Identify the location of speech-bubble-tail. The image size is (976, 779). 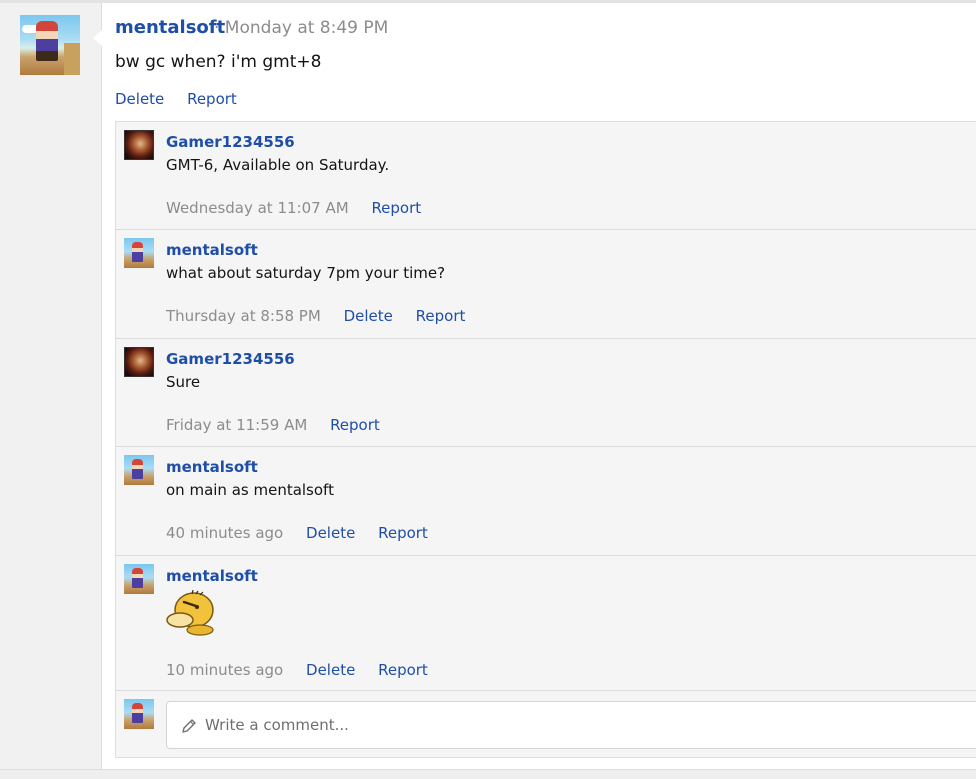
(97, 38).